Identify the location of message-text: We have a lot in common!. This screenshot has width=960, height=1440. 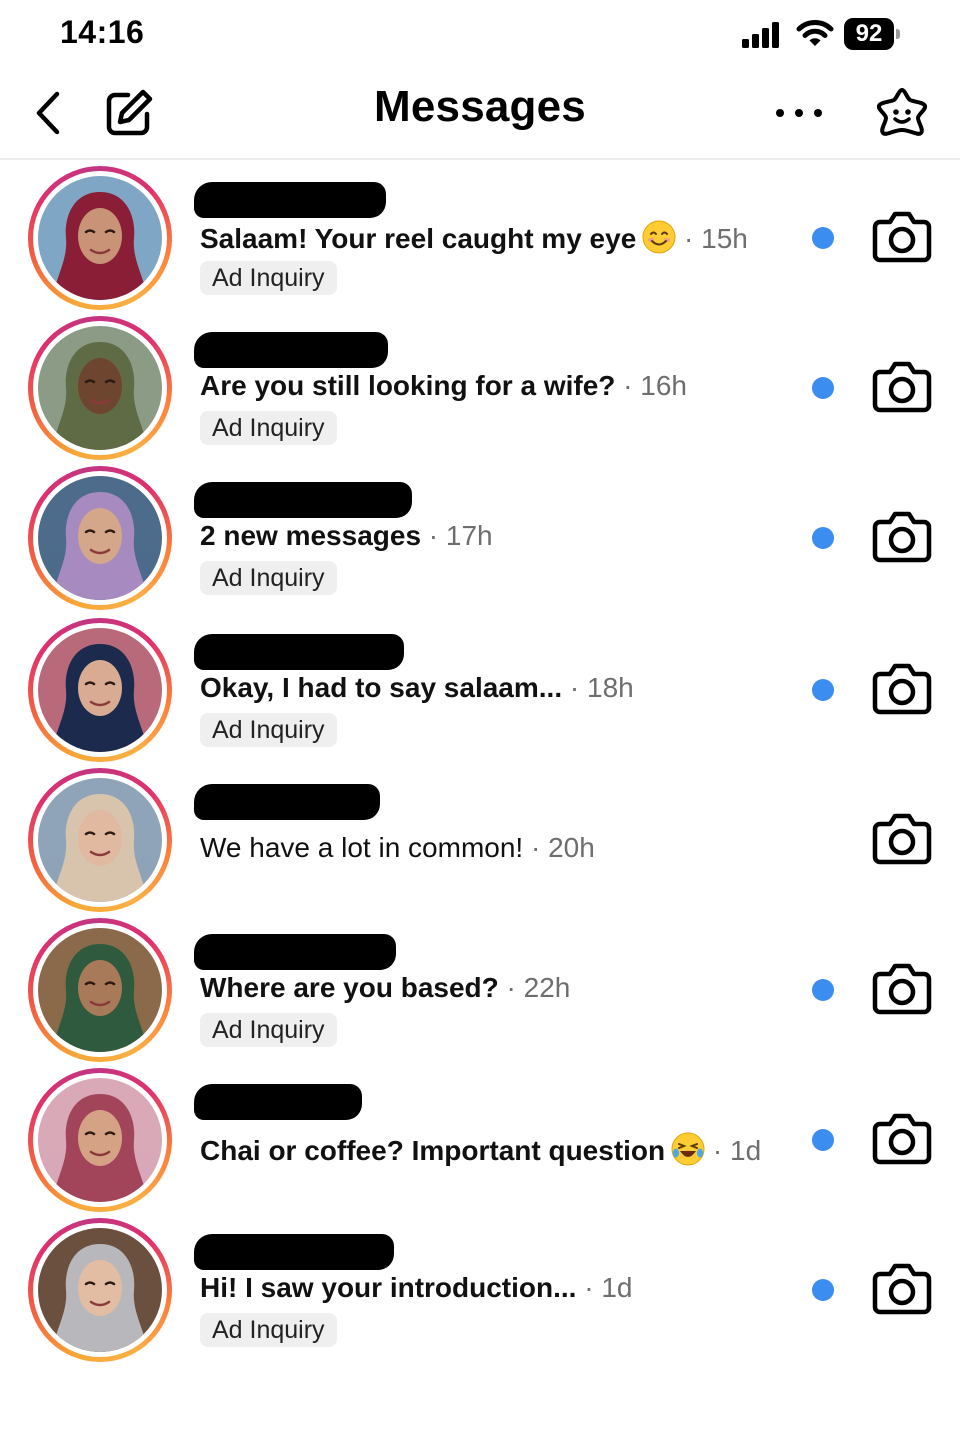
(362, 847).